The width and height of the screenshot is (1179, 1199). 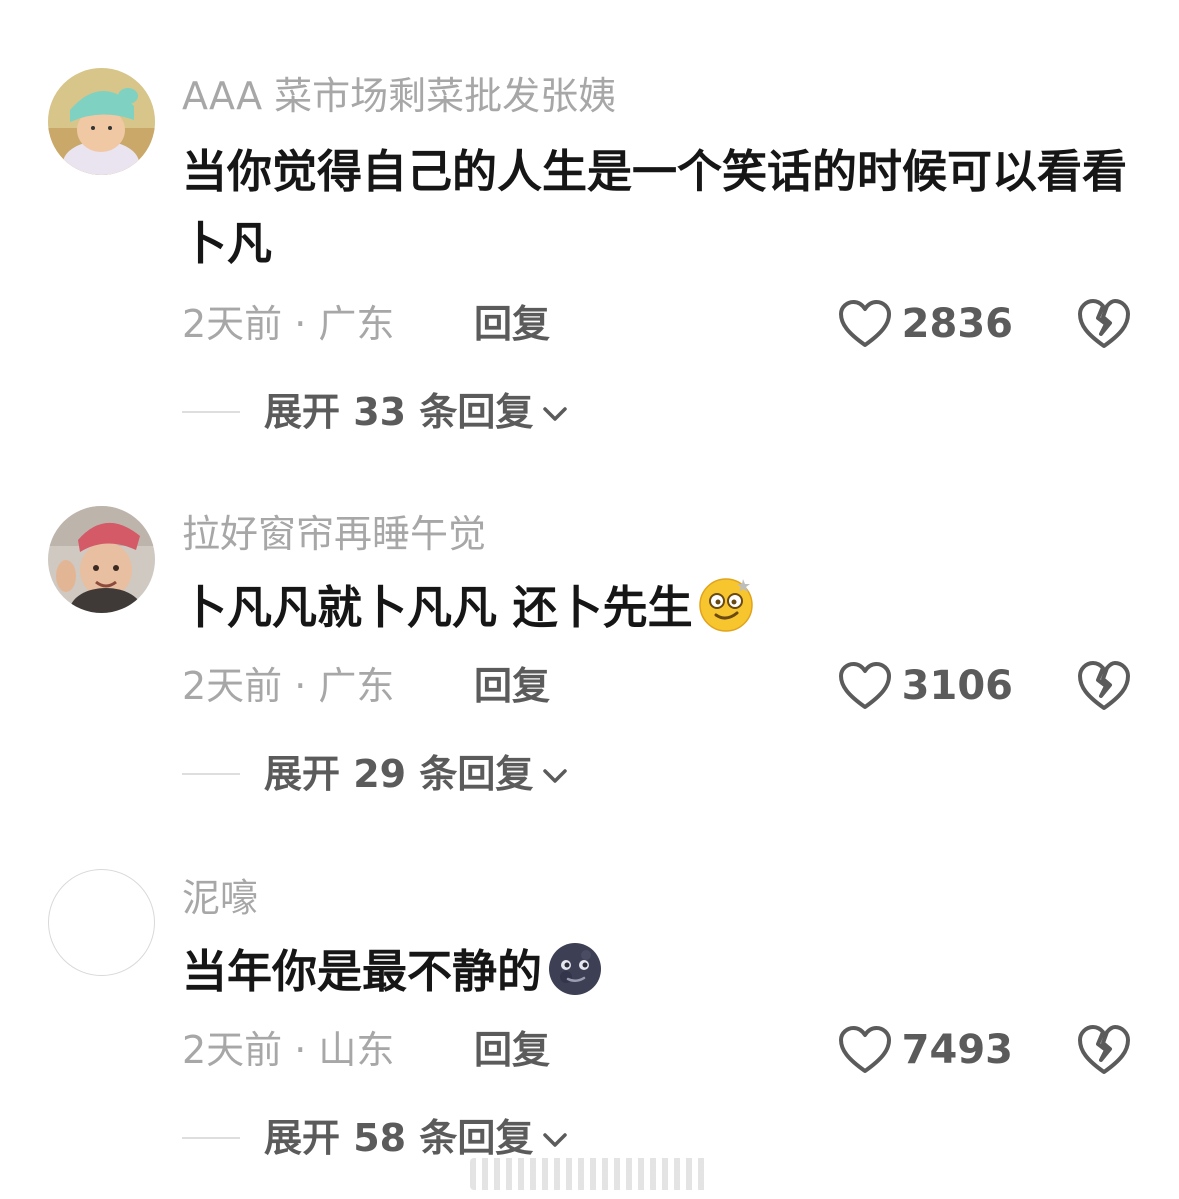 What do you see at coordinates (399, 412) in the screenshot?
I see `expand-replies-label: 展开 33 条回复` at bounding box center [399, 412].